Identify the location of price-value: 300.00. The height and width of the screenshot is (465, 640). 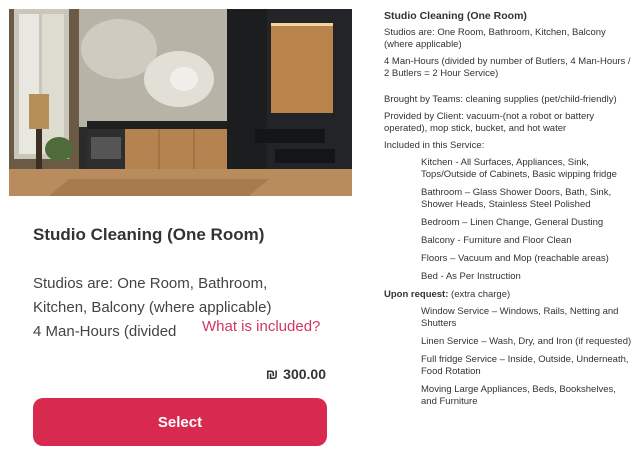
(304, 374).